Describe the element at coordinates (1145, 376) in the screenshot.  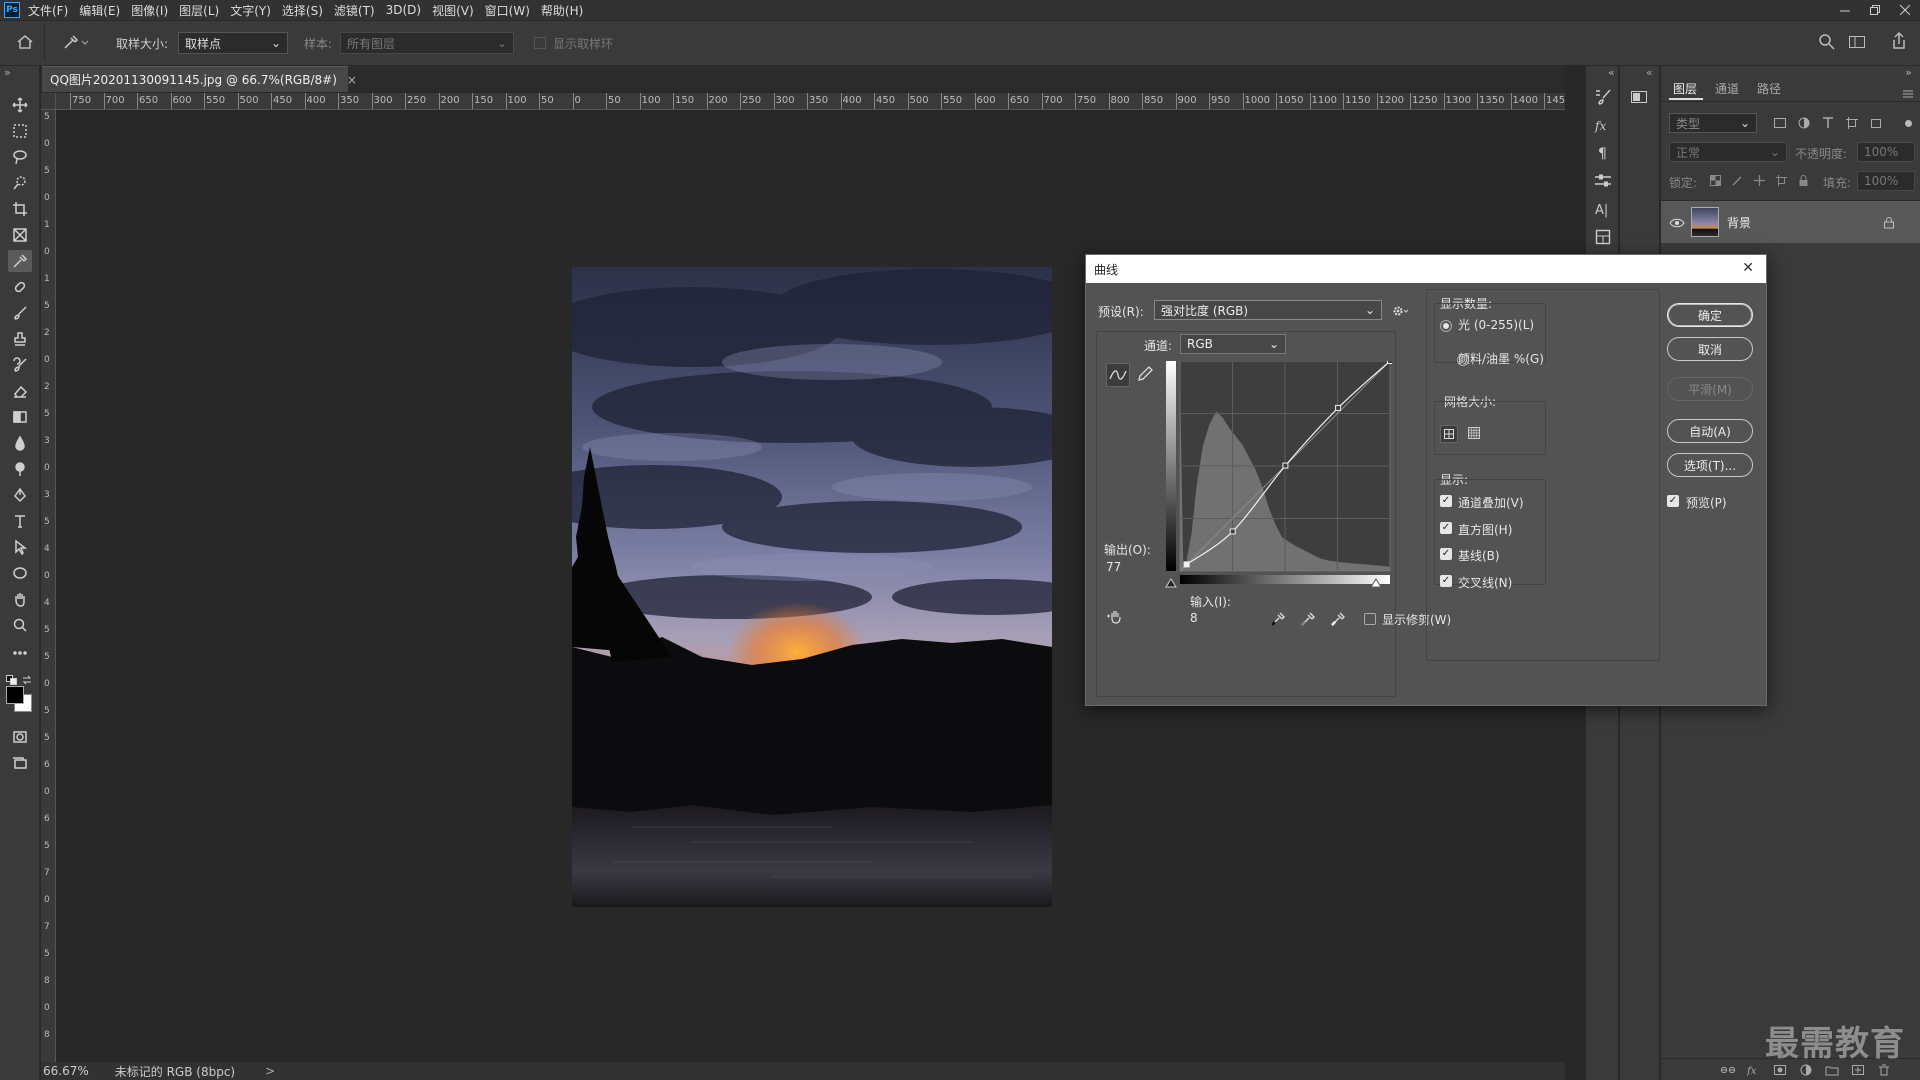
I see `pencil-draw-icon` at that location.